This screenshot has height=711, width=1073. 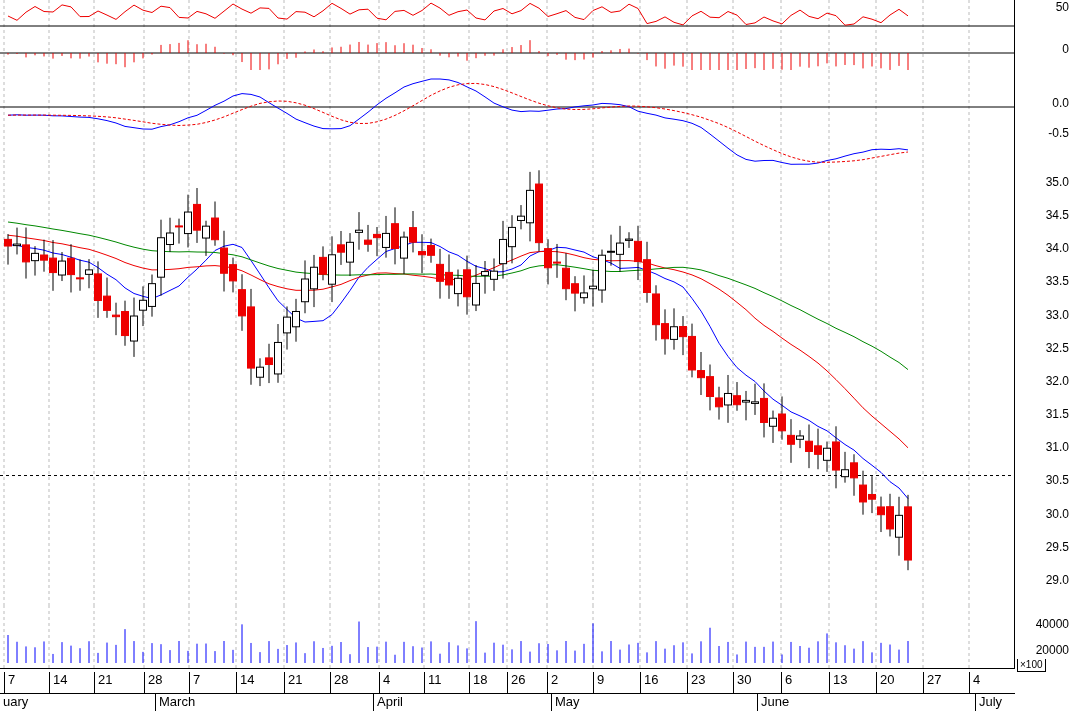 I want to click on axis-tick-label: 33.0, so click(x=1057, y=314).